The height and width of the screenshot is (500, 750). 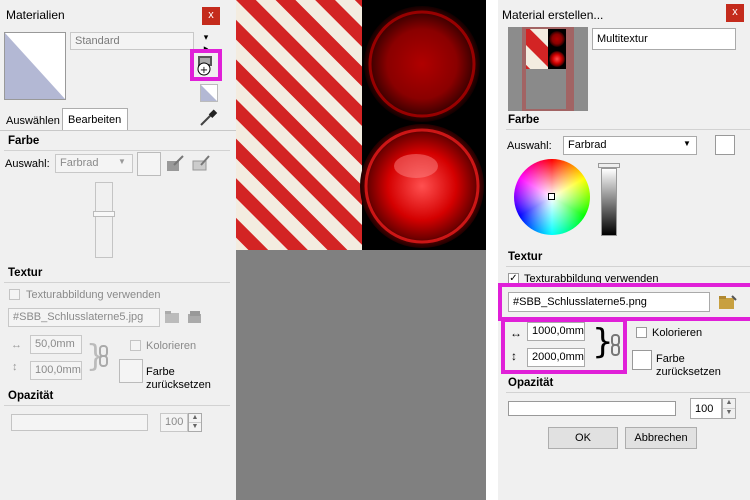 What do you see at coordinates (206, 42) in the screenshot?
I see `material-menu-arrow-icon: ▾ ▸` at bounding box center [206, 42].